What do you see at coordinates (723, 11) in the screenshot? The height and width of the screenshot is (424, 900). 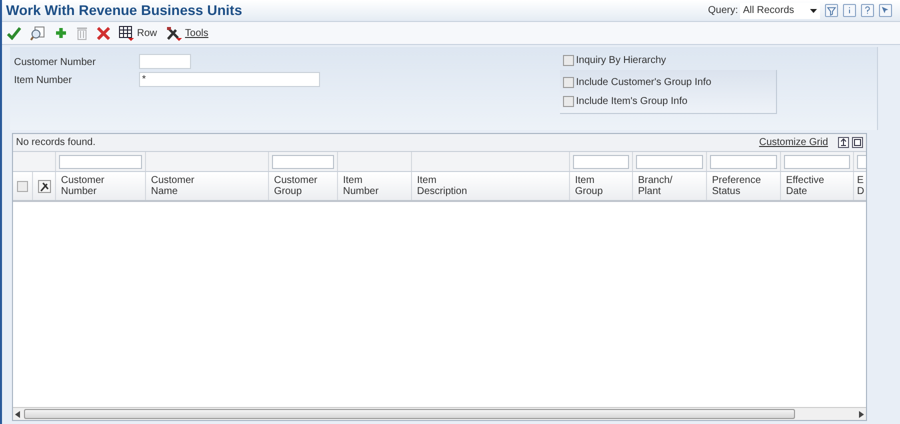 I see `query-label: Query:` at bounding box center [723, 11].